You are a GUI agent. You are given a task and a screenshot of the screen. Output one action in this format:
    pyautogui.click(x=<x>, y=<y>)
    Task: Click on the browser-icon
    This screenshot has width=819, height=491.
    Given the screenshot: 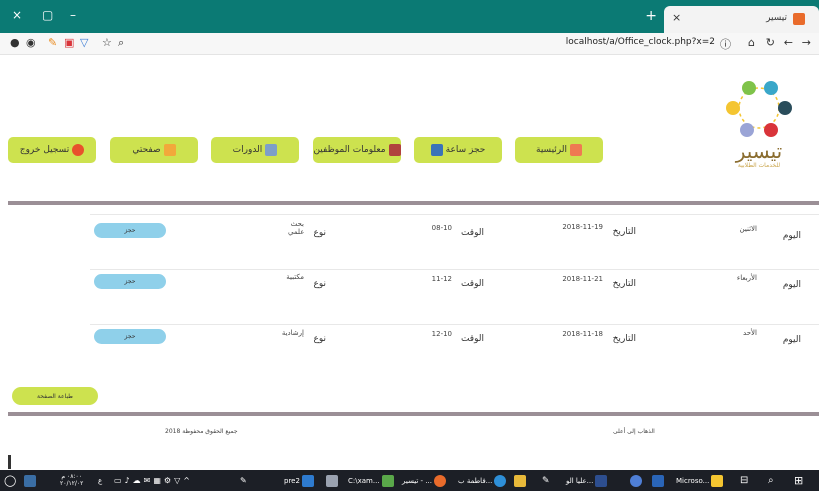 What is the action you would take?
    pyautogui.click(x=439, y=480)
    